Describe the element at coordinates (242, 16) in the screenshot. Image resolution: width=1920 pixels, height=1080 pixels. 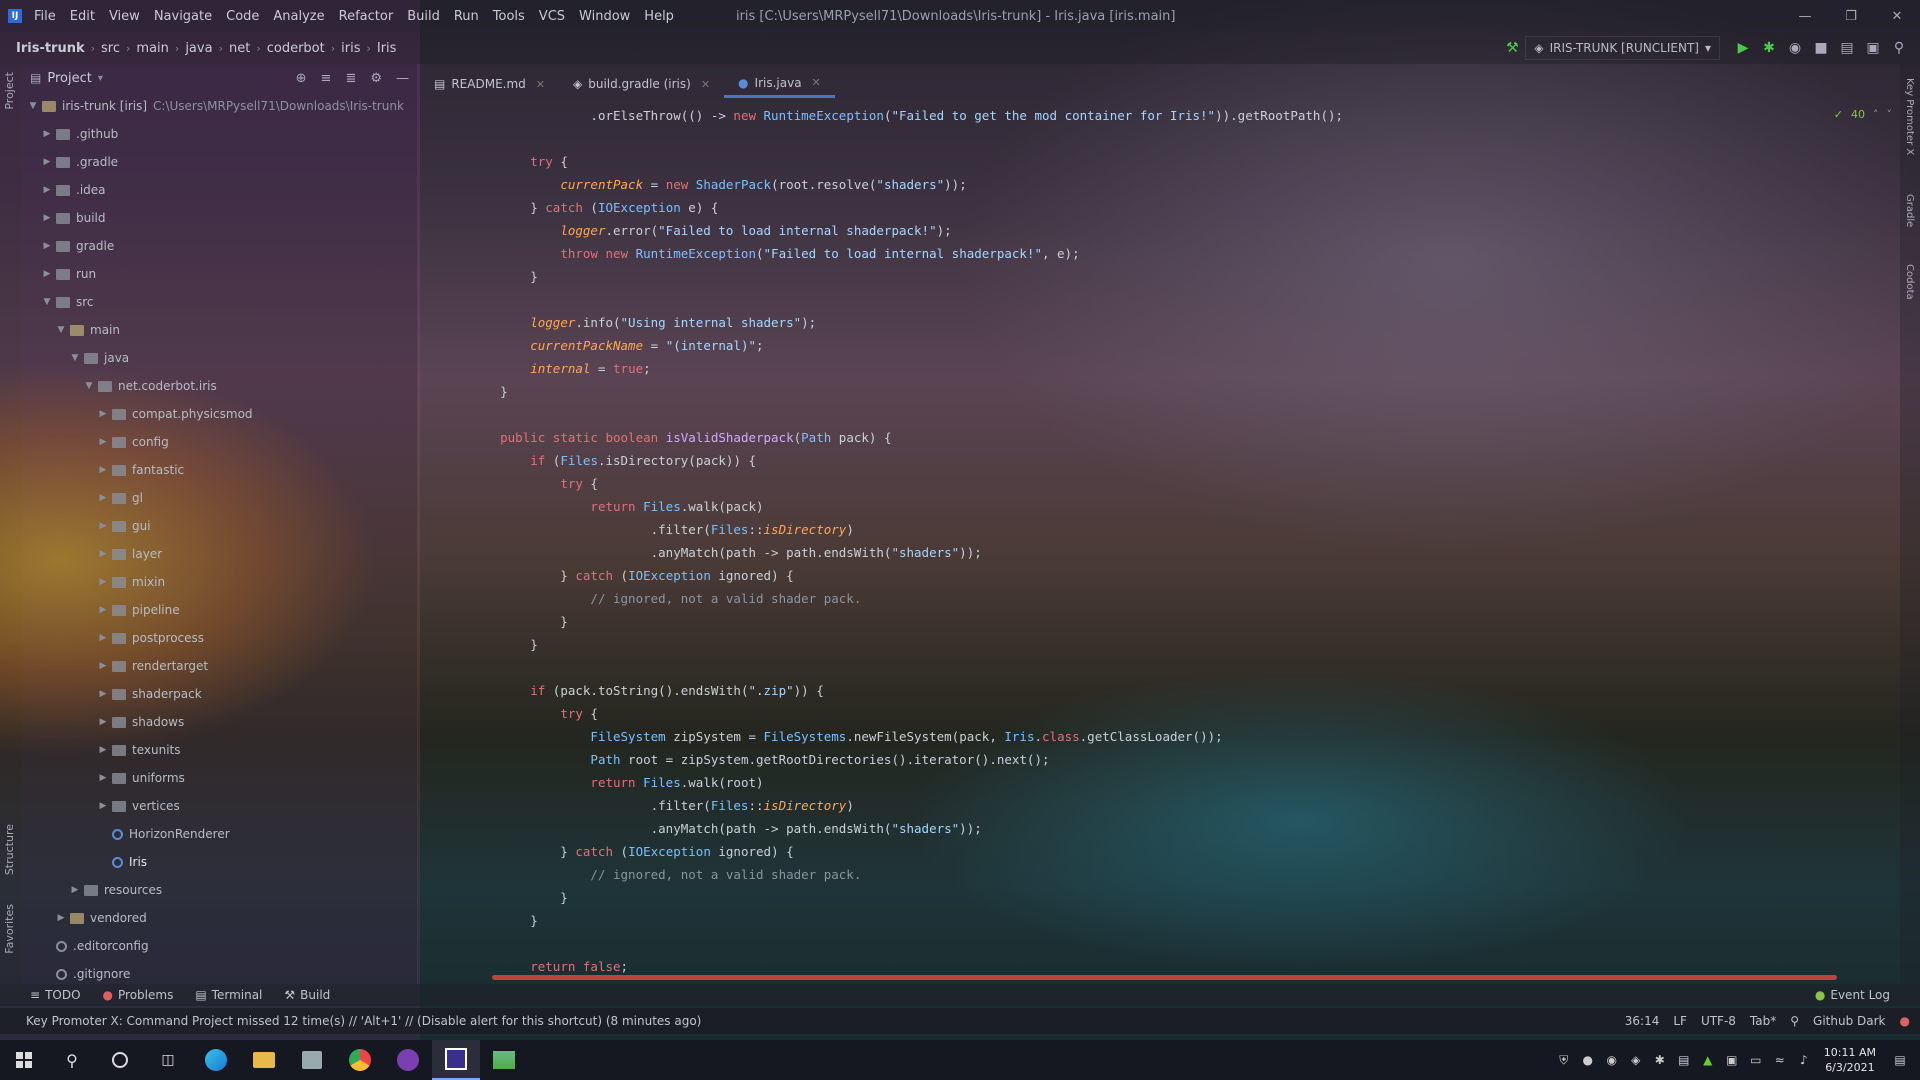
I see `menu-code: Code` at that location.